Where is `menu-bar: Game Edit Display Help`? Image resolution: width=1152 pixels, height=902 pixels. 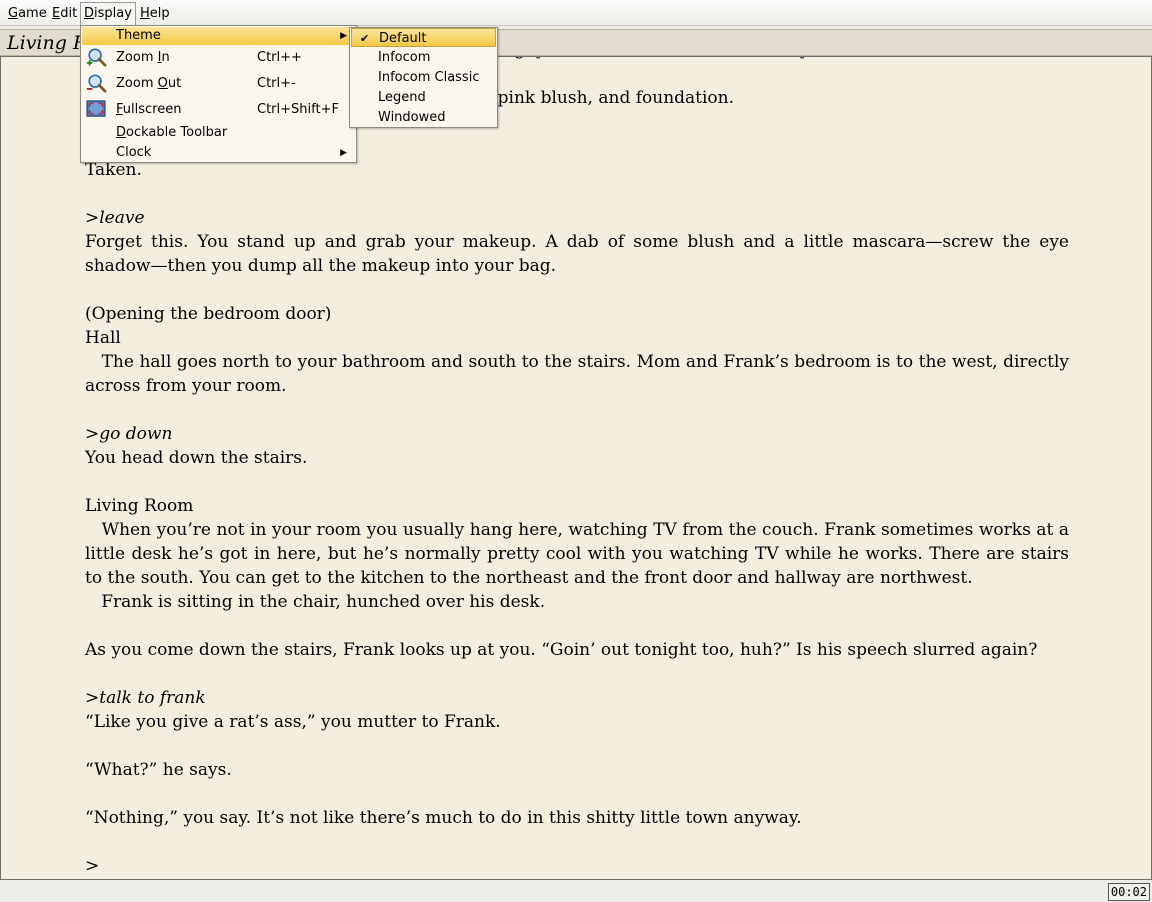
menu-bar: Game Edit Display Help is located at coordinates (576, 13).